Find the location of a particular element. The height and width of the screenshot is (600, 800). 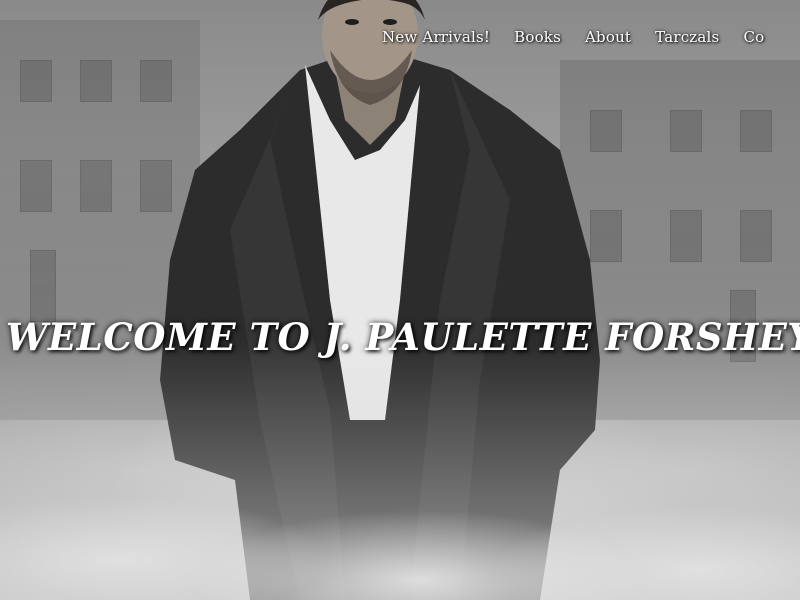

main-navigation: New Arrivals! Books About Tarczals Co is located at coordinates (591, 37).